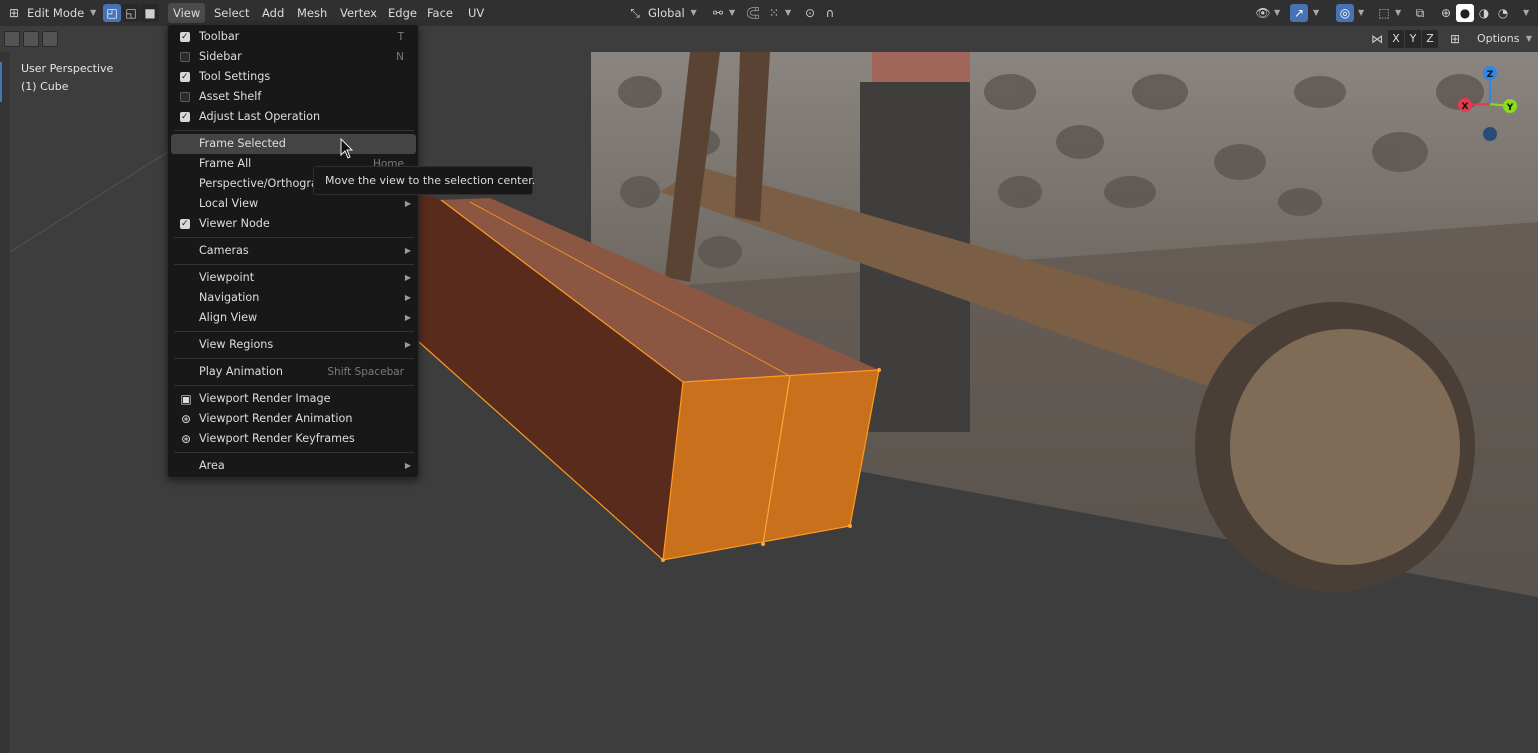  I want to click on mirror-icon: ⋈, so click(1377, 39).